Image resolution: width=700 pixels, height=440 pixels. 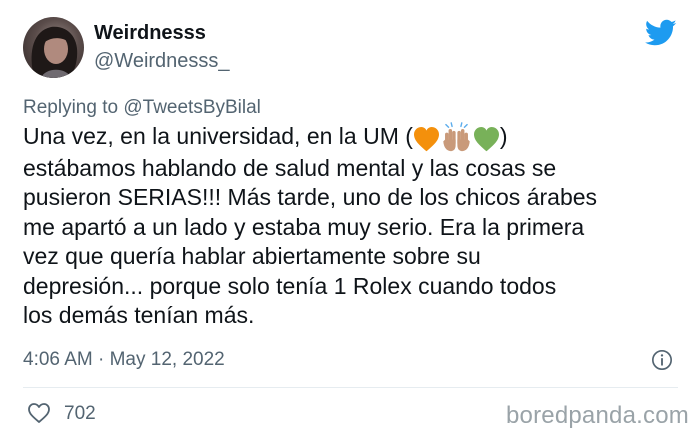 I want to click on heart-outline-icon, so click(x=39, y=413).